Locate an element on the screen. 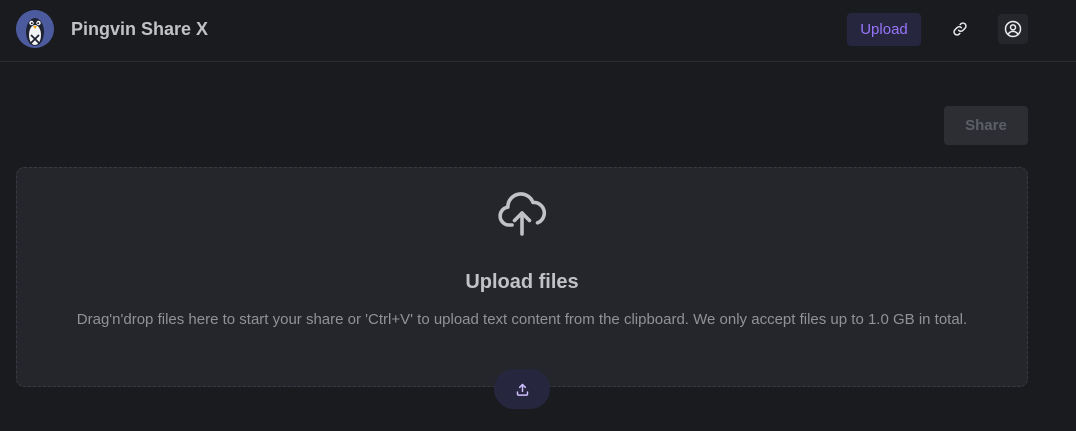 Image resolution: width=1076 pixels, height=431 pixels. nav-upload-button: Upload is located at coordinates (884, 29).